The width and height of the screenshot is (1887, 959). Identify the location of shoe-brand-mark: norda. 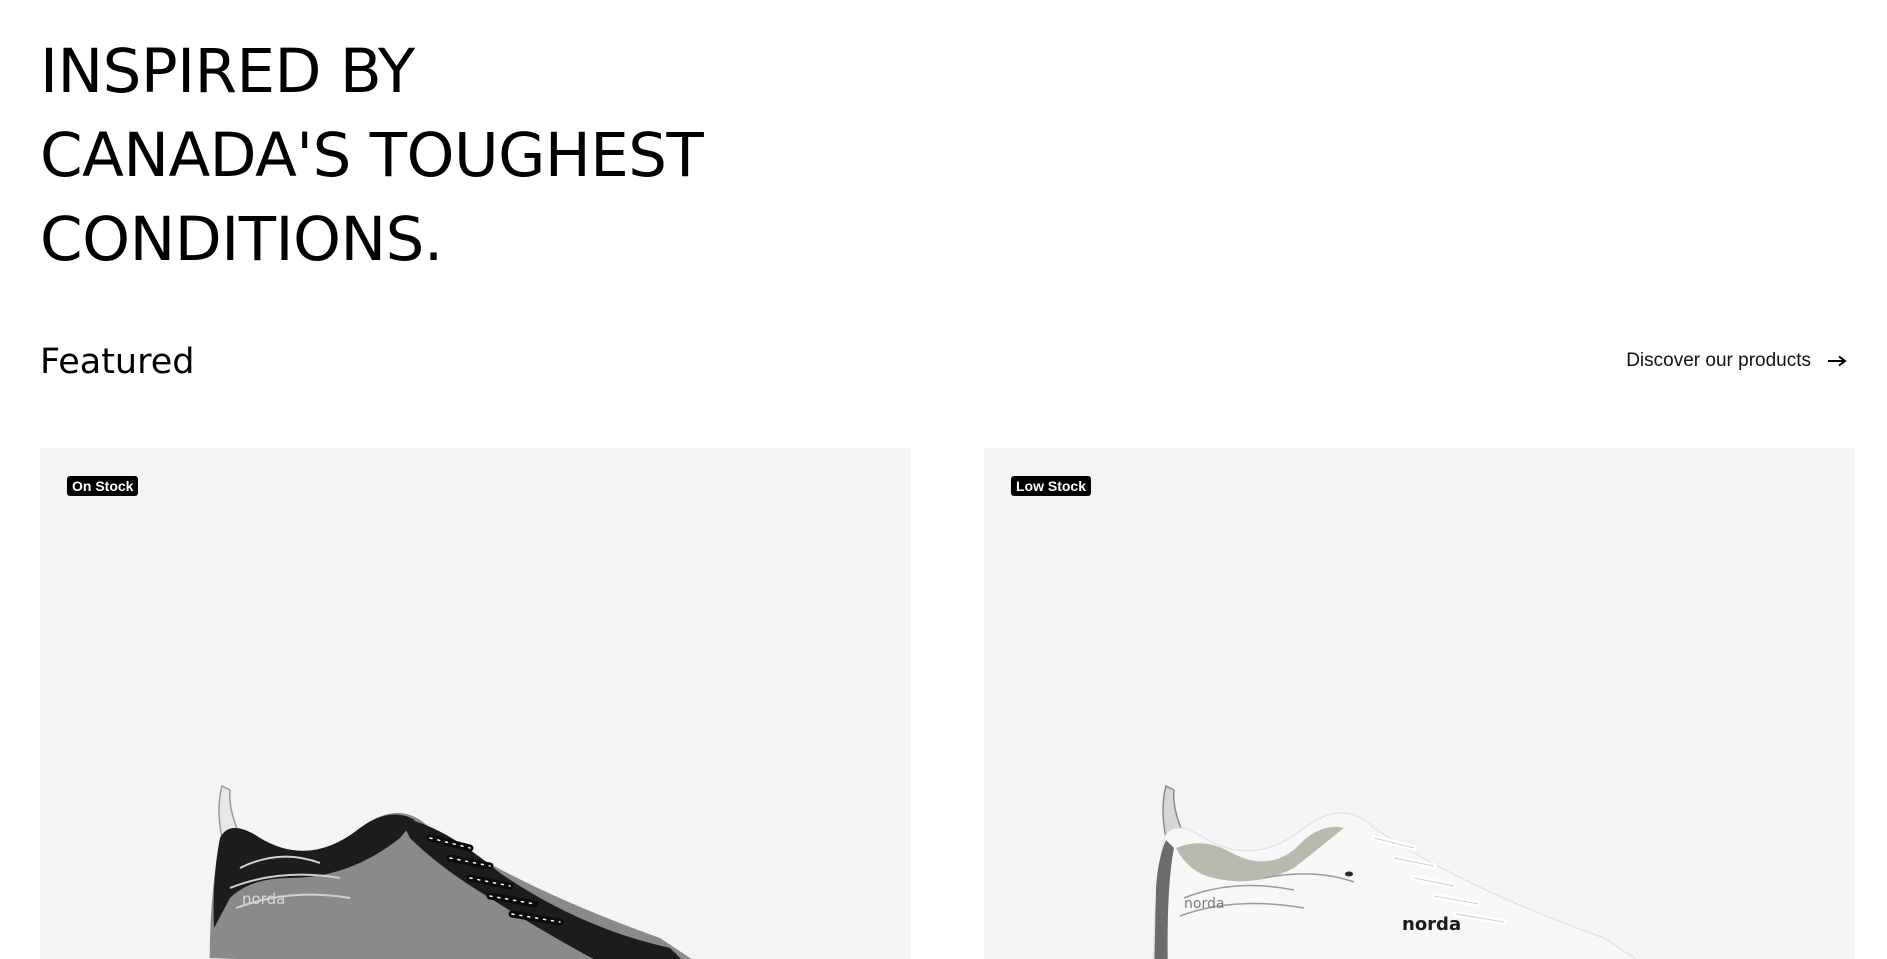
(263, 899).